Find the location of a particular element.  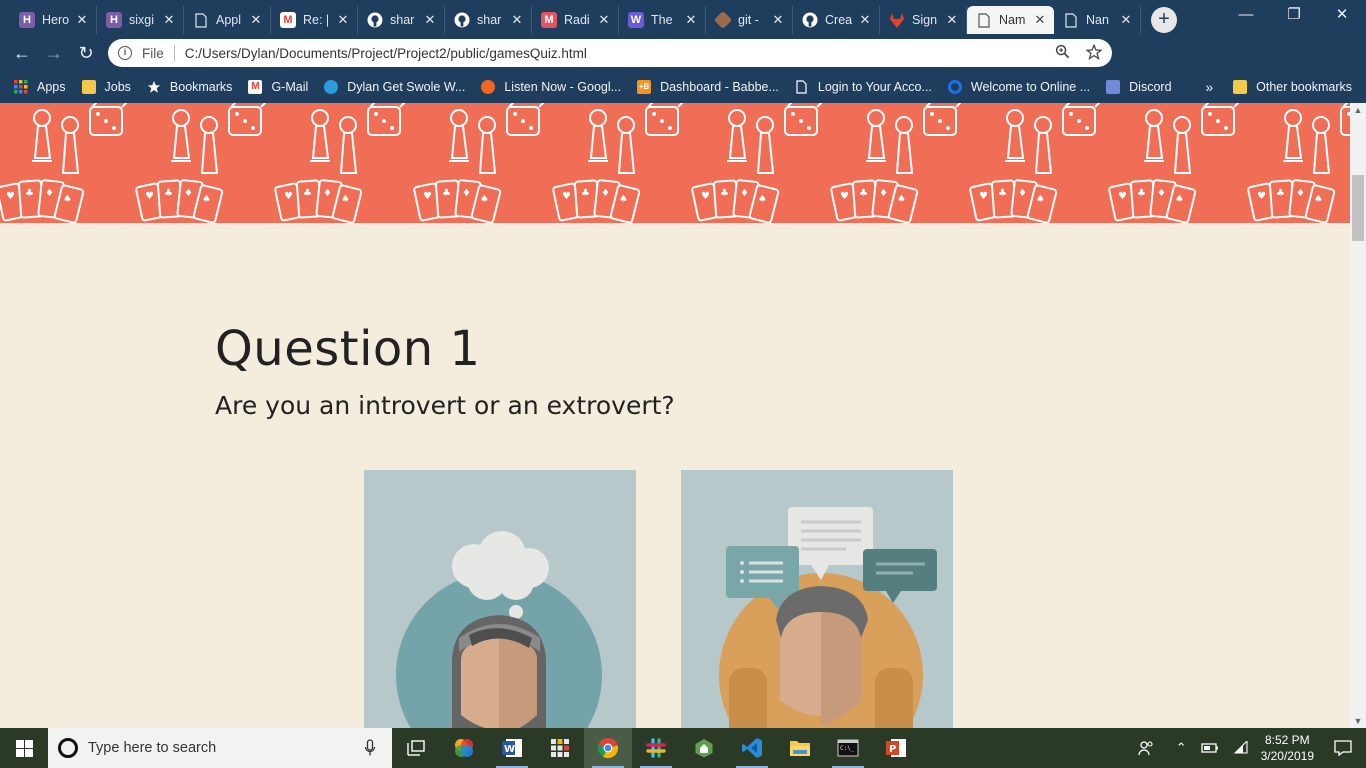

bookmark-label: Jobs is located at coordinates (117, 86).